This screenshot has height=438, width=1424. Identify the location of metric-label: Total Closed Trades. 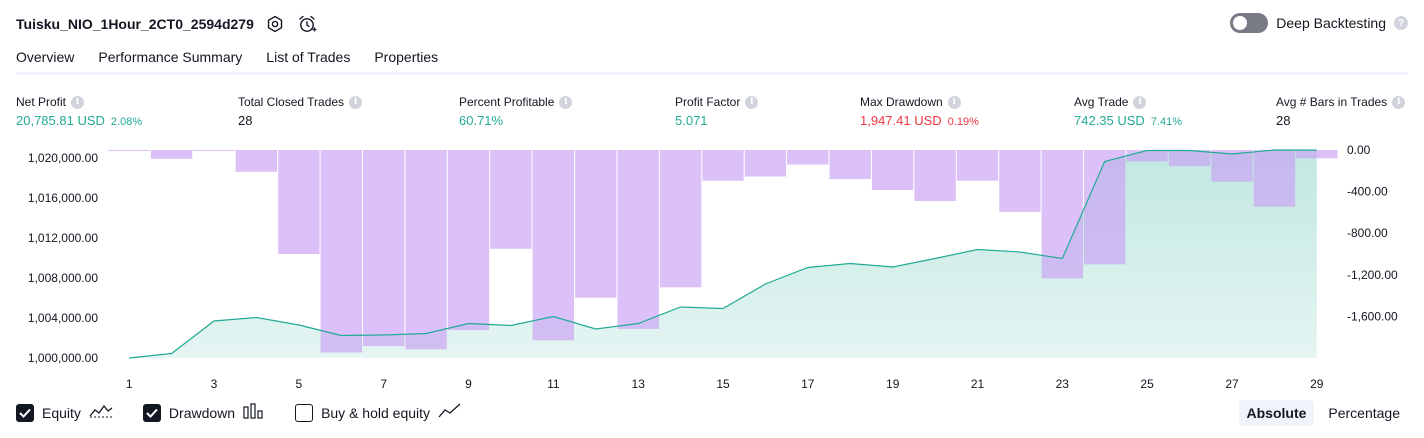
(291, 102).